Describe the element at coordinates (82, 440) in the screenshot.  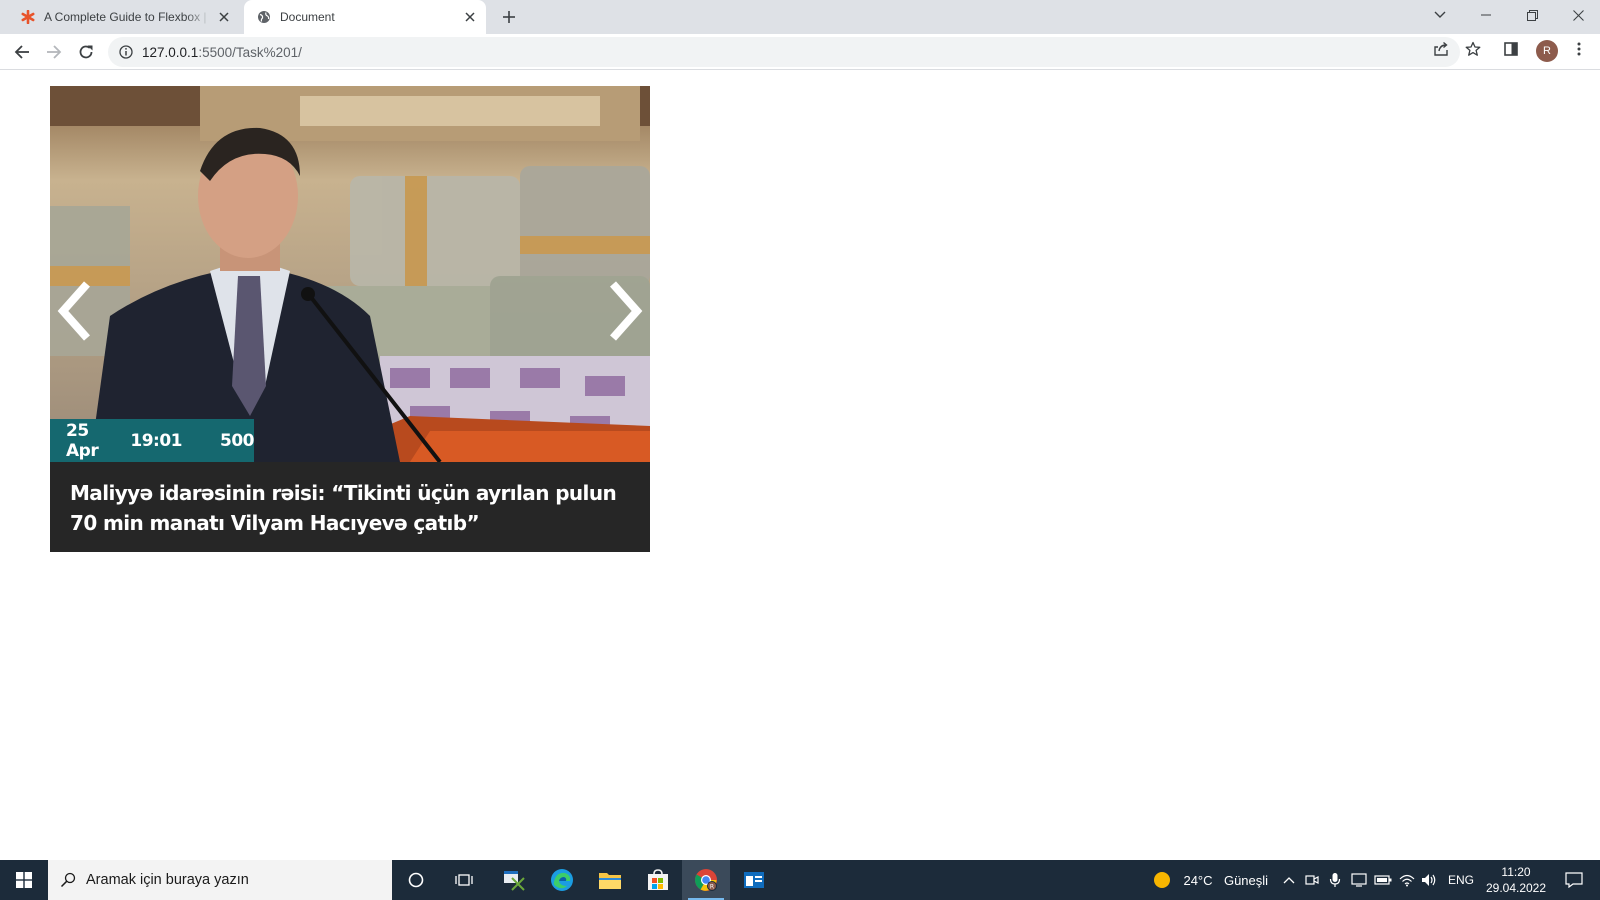
I see `news-date: 25 Apr` at that location.